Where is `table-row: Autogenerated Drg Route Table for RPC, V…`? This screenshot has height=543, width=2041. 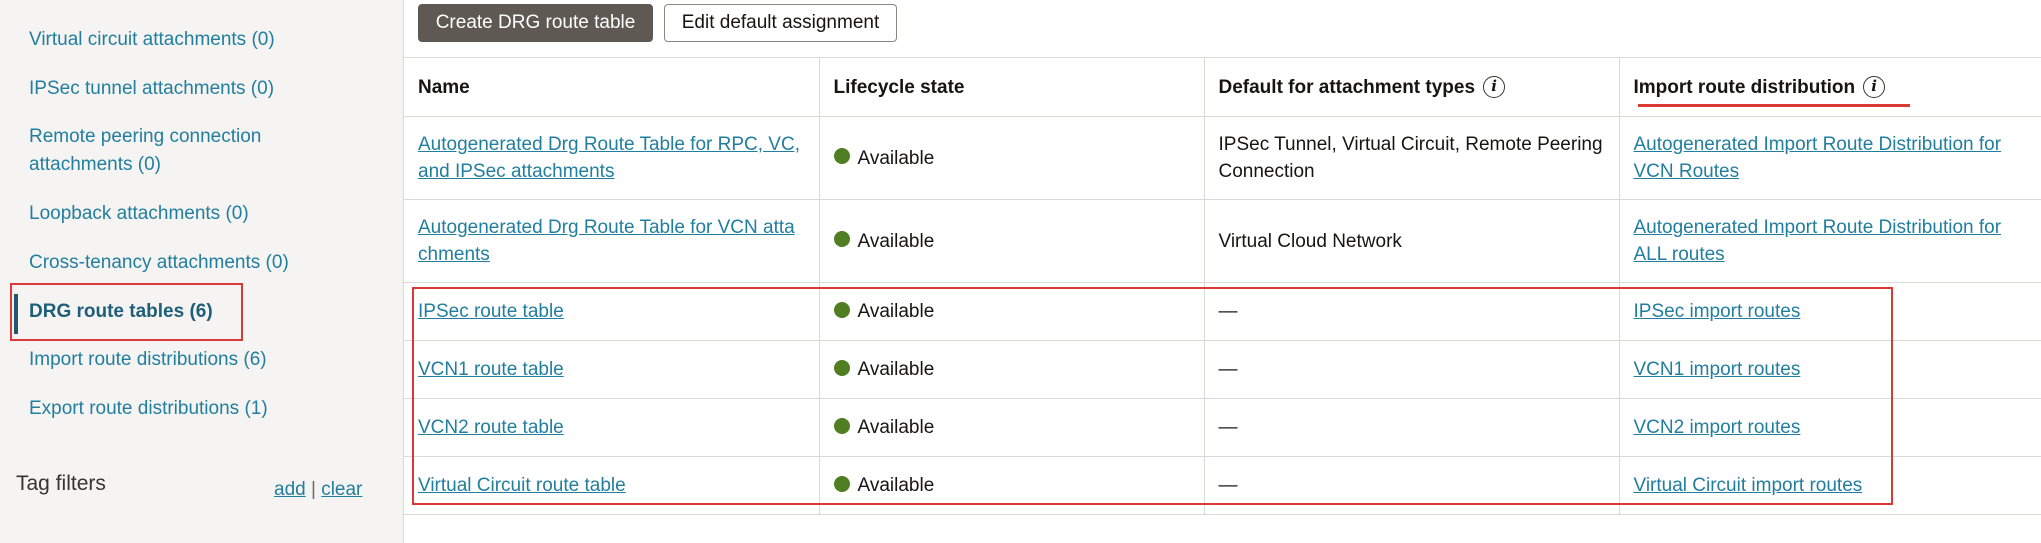 table-row: Autogenerated Drg Route Table for RPC, V… is located at coordinates (1222, 158).